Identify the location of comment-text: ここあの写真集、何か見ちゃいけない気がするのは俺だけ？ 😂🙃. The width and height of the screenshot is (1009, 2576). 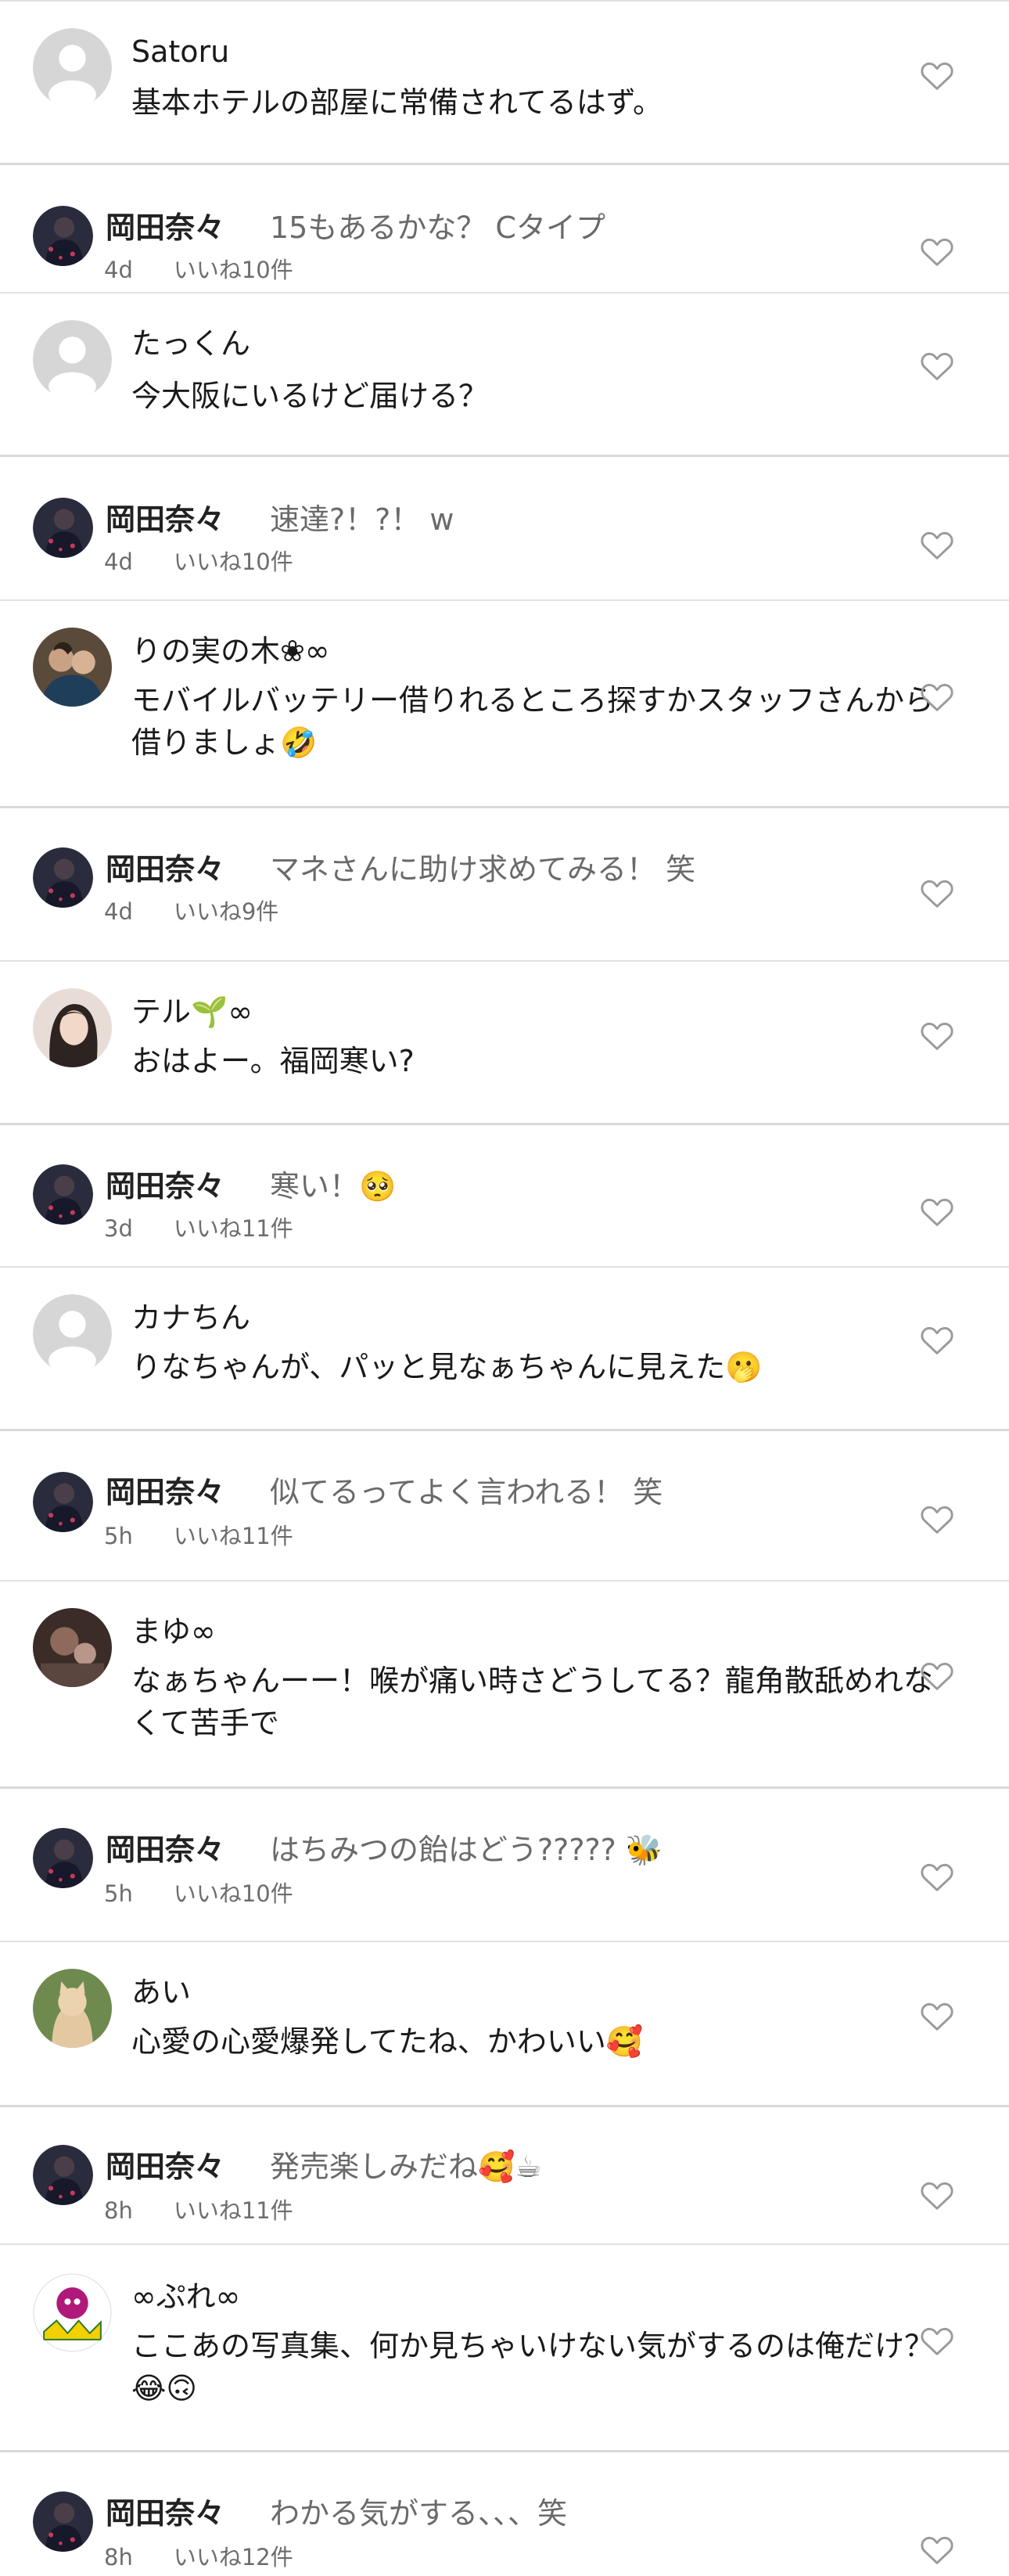
(533, 2367).